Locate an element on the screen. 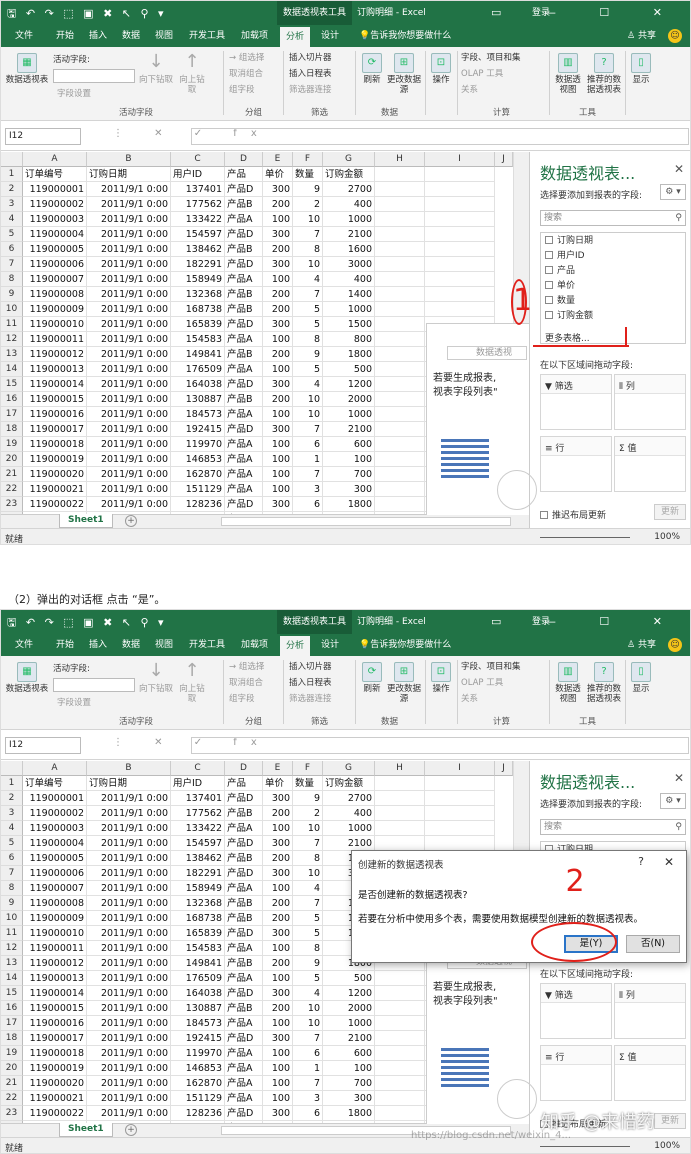 The image size is (691, 1154). cell: 8 is located at coordinates (308, 858).